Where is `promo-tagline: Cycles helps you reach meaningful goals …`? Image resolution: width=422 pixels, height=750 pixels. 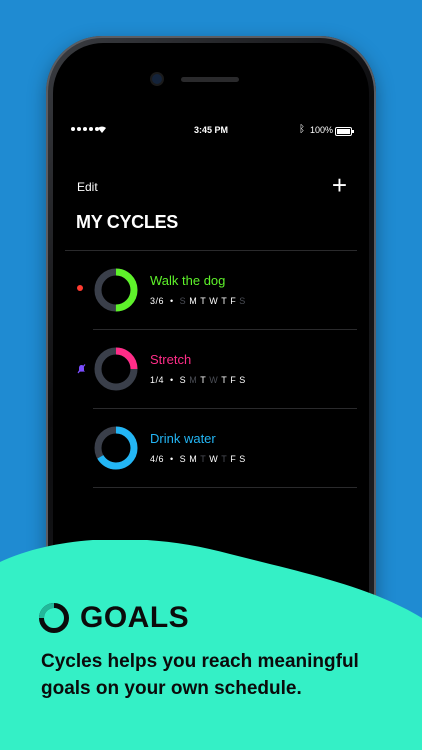
promo-tagline: Cycles helps you reach meaningful goals … is located at coordinates (200, 675).